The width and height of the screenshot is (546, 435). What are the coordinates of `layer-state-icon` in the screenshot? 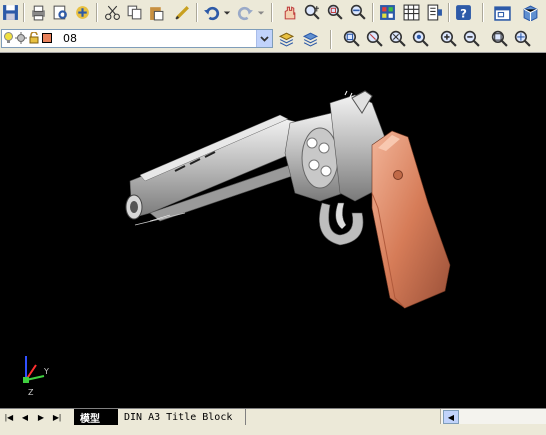 It's located at (286, 38).